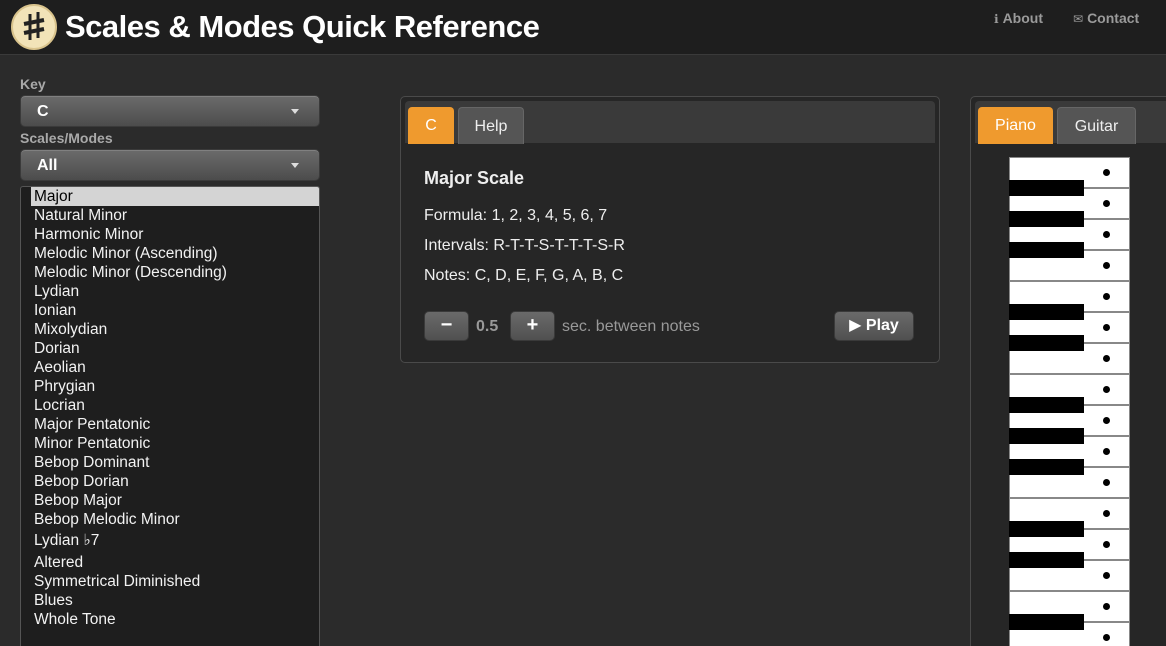 This screenshot has width=1166, height=646. What do you see at coordinates (1096, 125) in the screenshot?
I see `tab-guitar: Guitar` at bounding box center [1096, 125].